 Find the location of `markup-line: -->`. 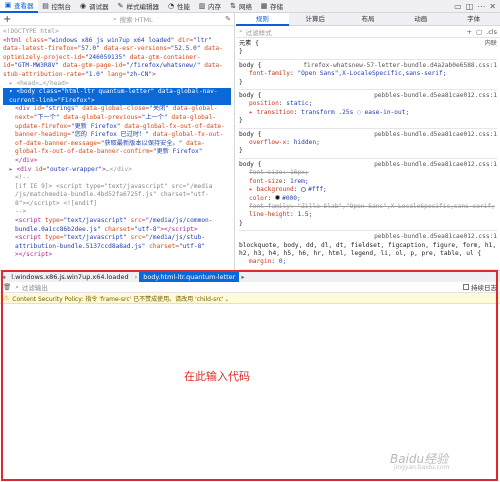

markup-line: --> is located at coordinates (117, 212).